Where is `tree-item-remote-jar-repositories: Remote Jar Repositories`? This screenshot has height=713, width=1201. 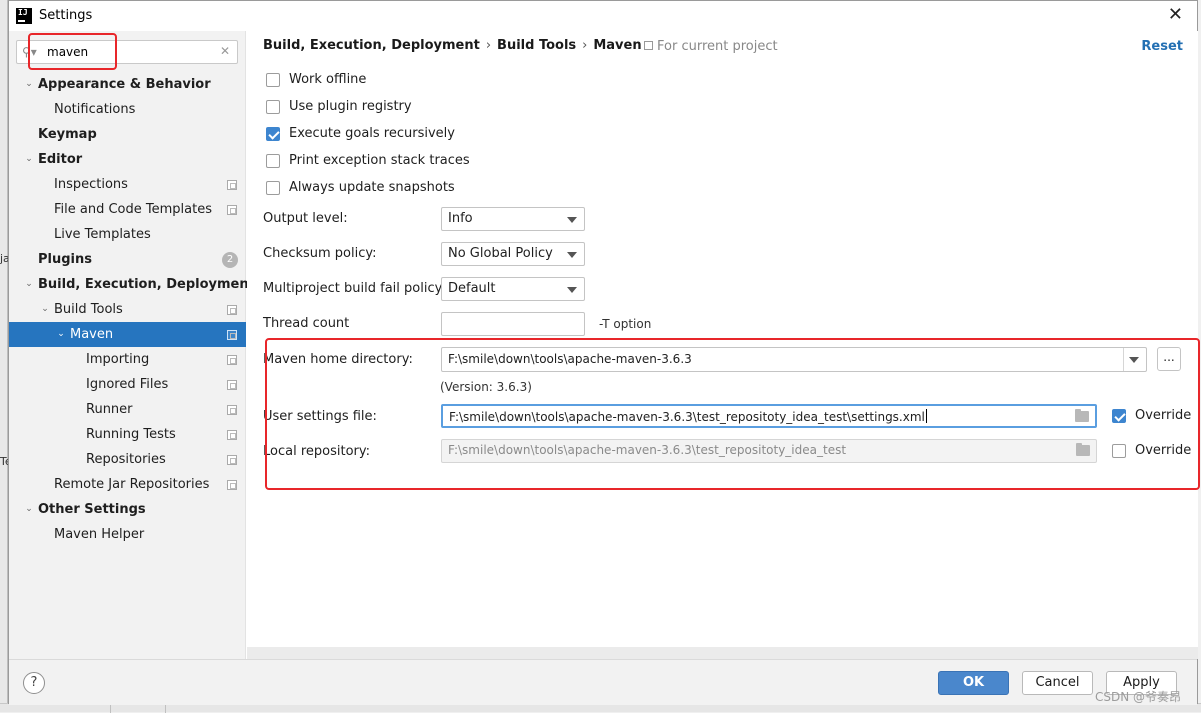 tree-item-remote-jar-repositories: Remote Jar Repositories is located at coordinates (127, 484).